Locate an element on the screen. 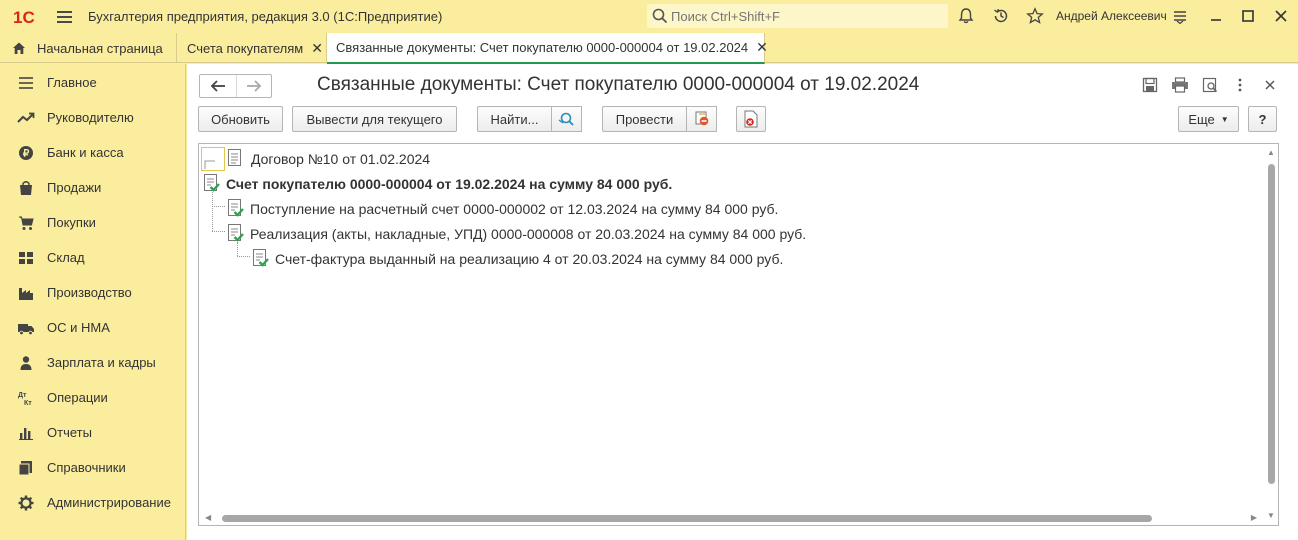 This screenshot has width=1298, height=540. sidebar-item-label: Склад is located at coordinates (66, 257).